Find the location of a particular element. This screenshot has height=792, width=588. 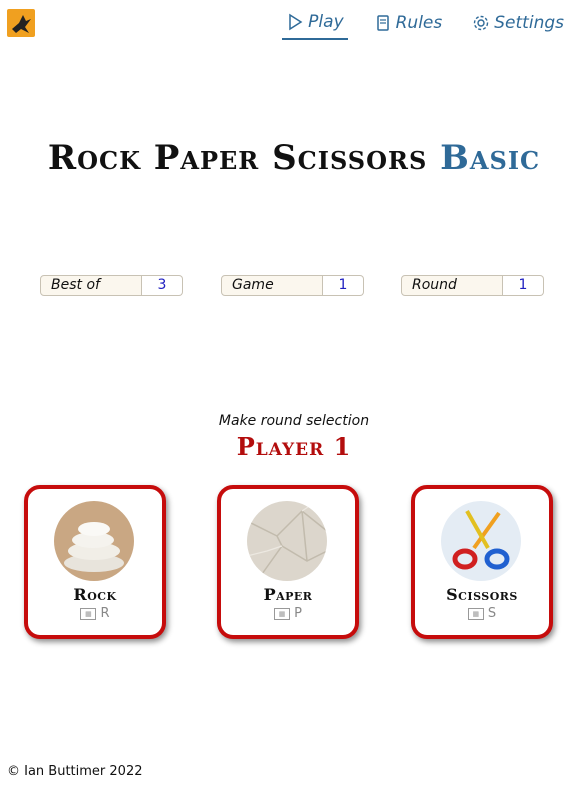

choice-rock: Rock ▦ R is located at coordinates (95, 562).